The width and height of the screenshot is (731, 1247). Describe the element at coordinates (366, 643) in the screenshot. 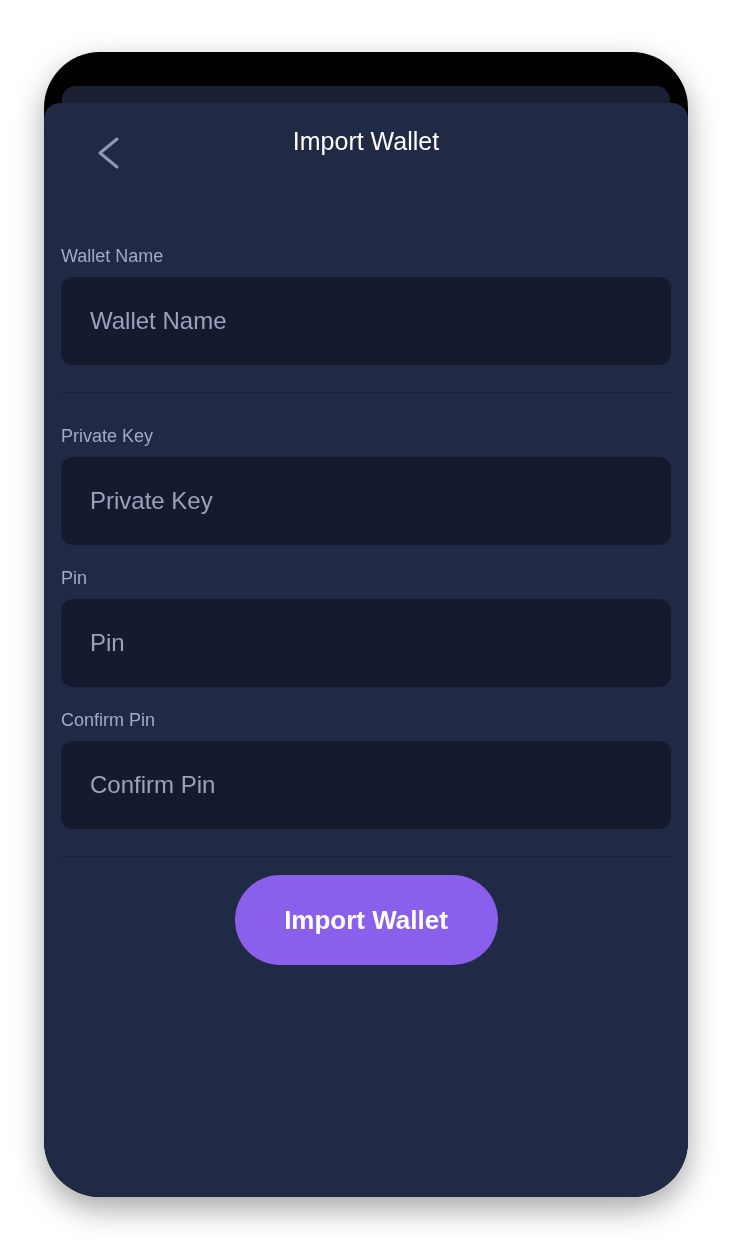

I see `input-field: Pin` at that location.